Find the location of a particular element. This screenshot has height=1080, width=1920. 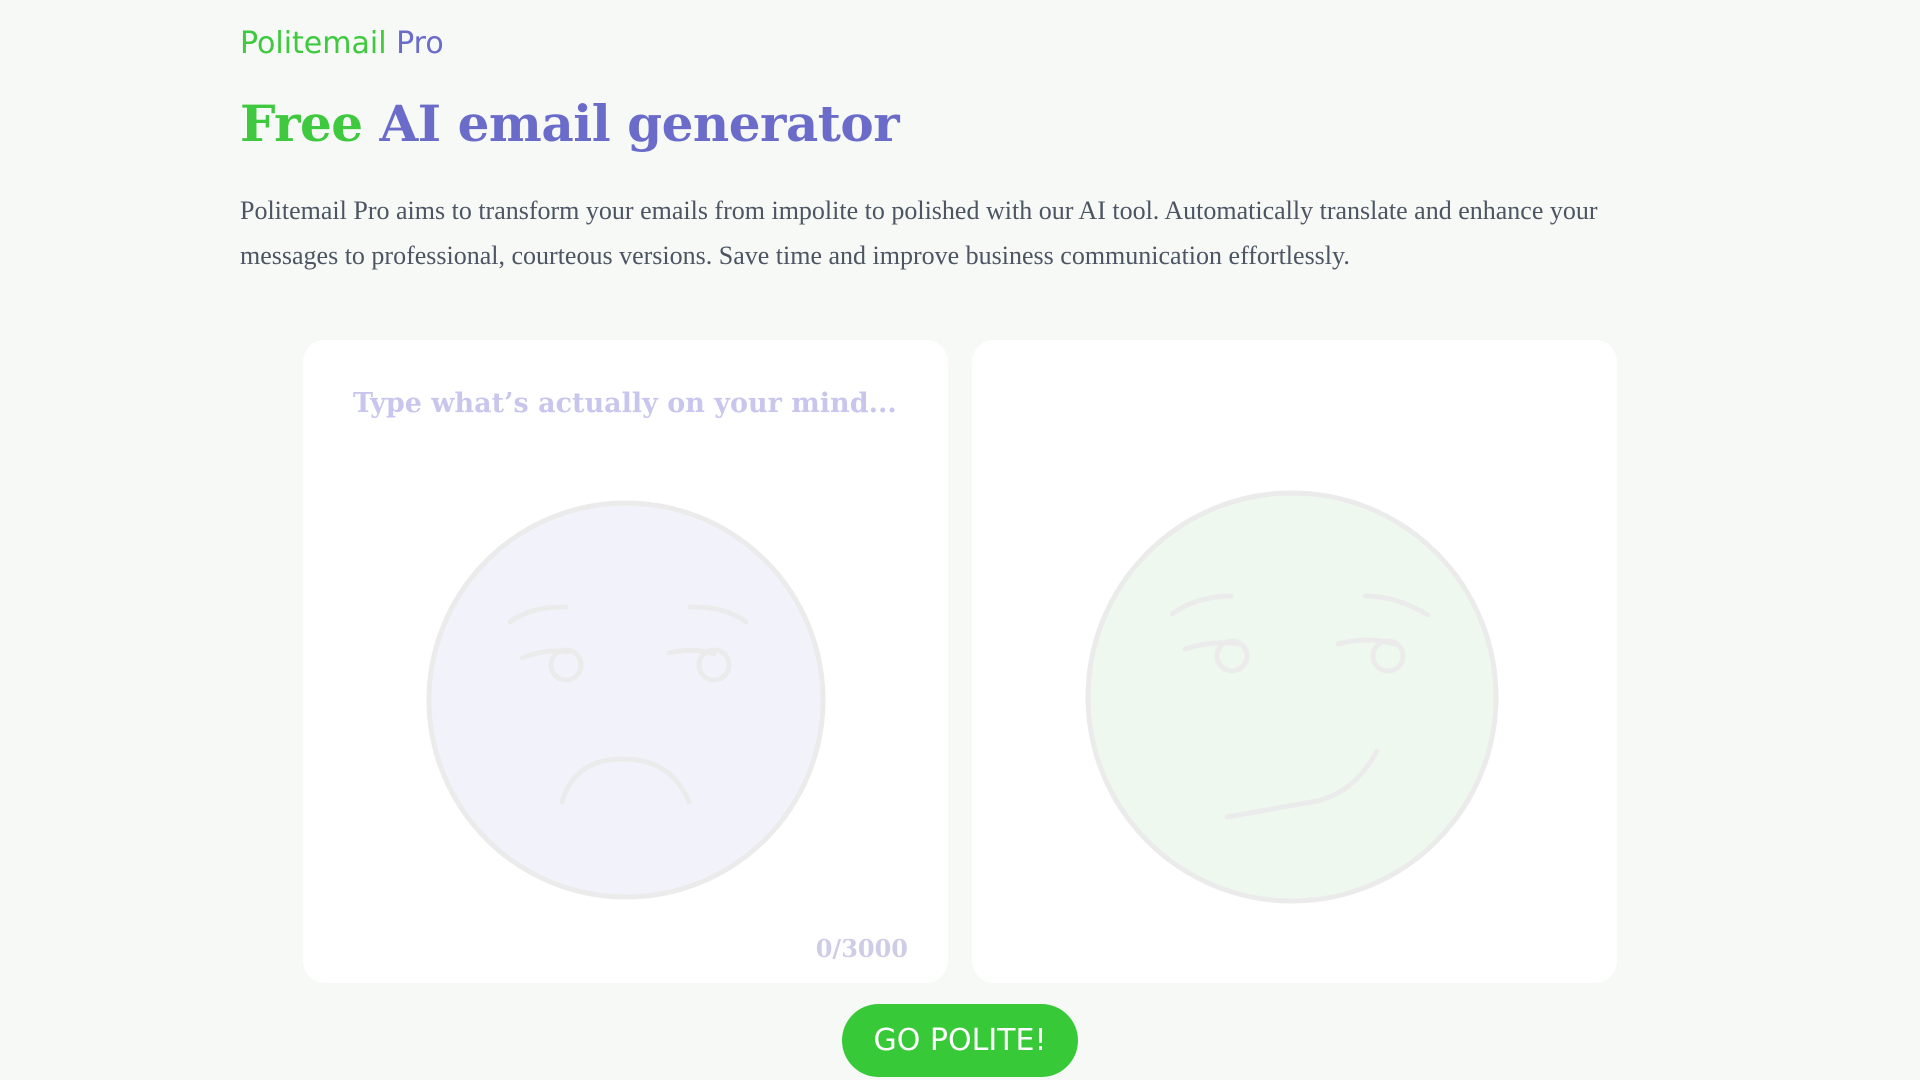

mind-input is located at coordinates (633, 413).